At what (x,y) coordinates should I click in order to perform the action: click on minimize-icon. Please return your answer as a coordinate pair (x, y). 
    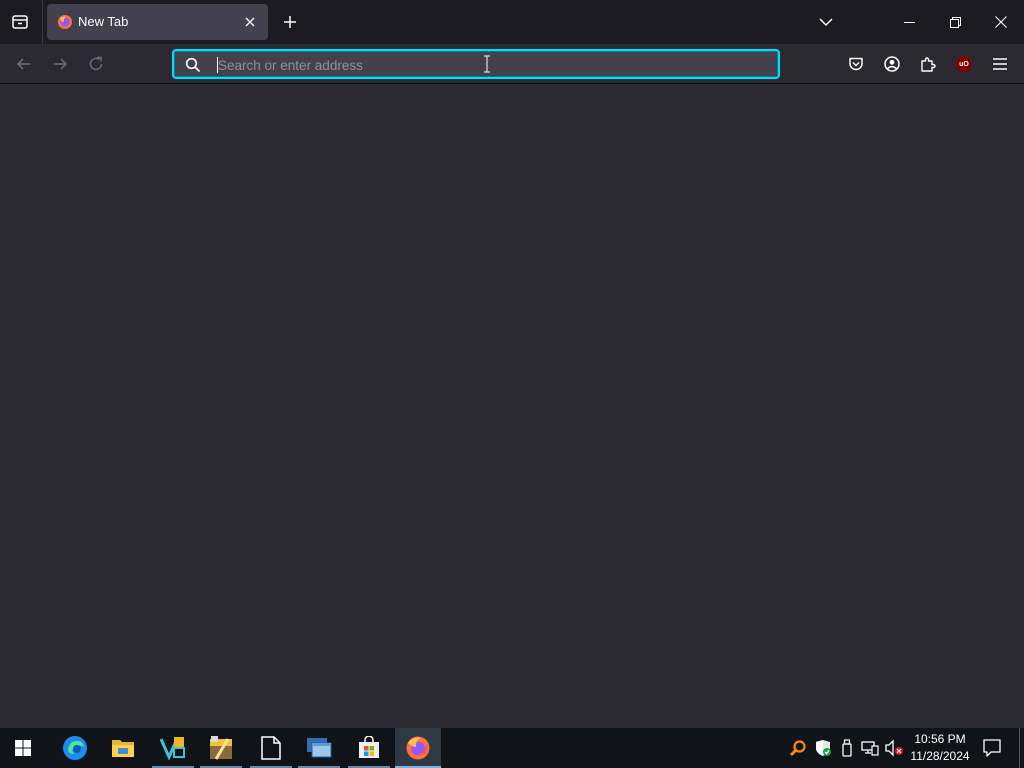
    Looking at the image, I should click on (909, 22).